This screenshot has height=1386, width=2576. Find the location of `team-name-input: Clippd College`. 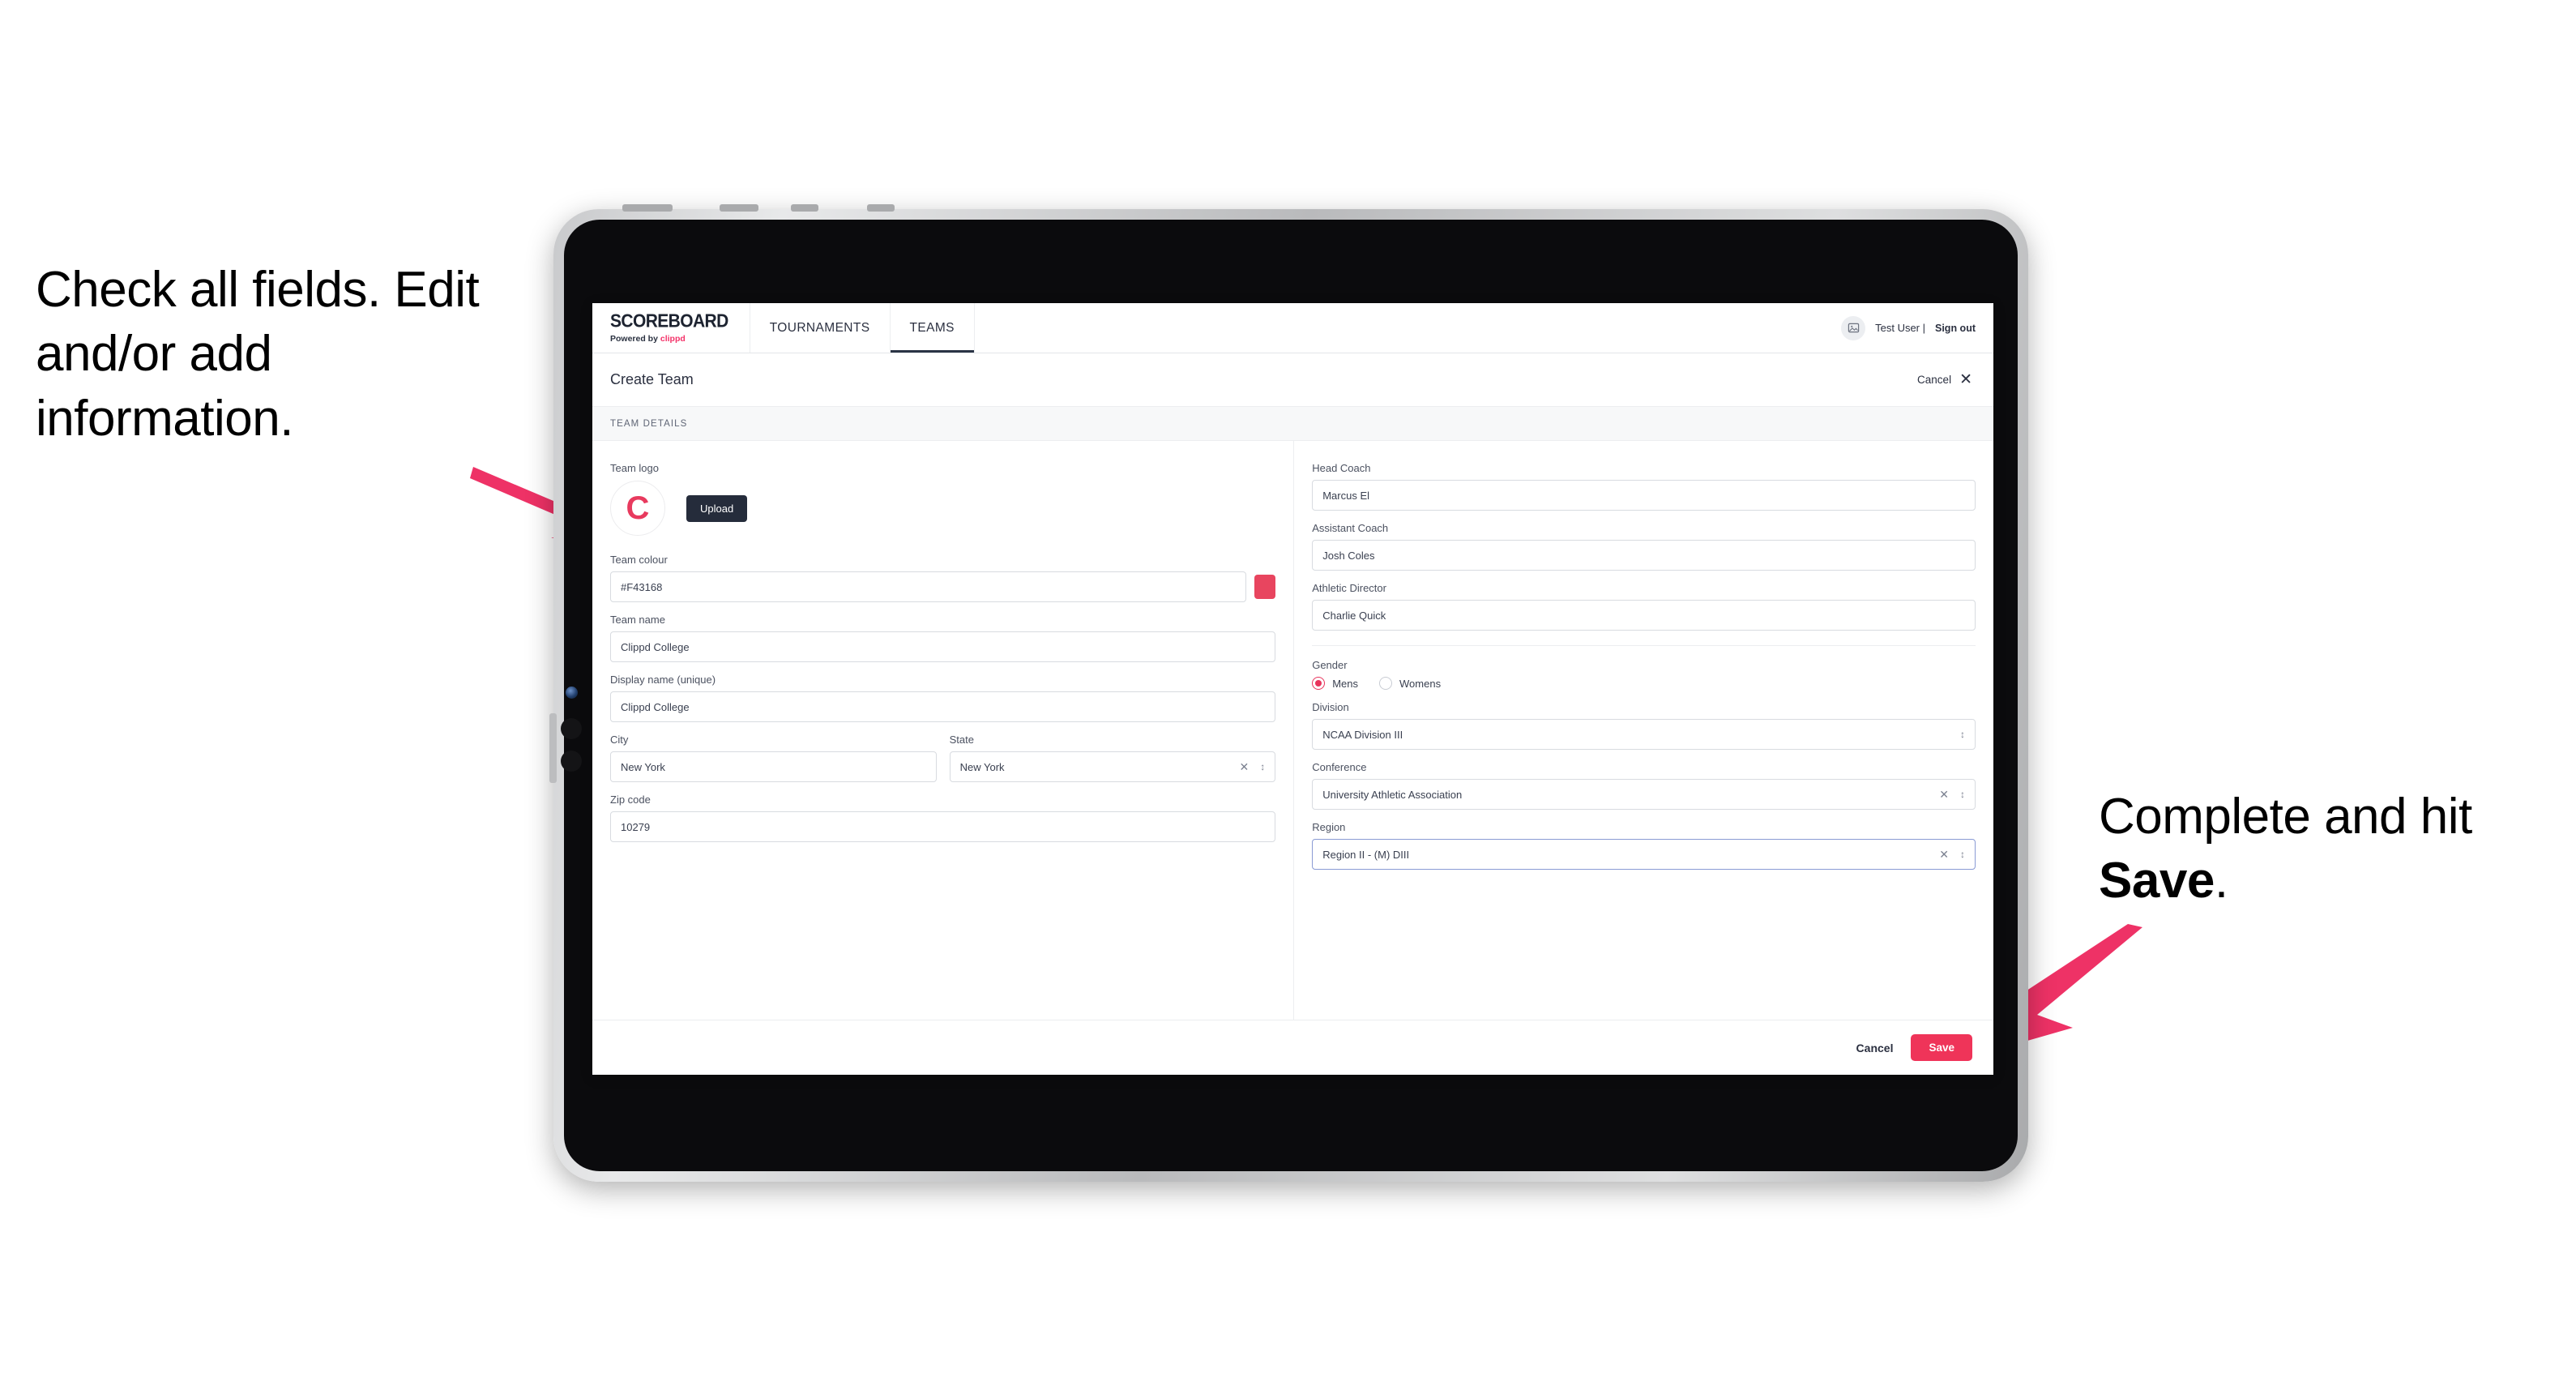

team-name-input: Clippd College is located at coordinates (943, 646).